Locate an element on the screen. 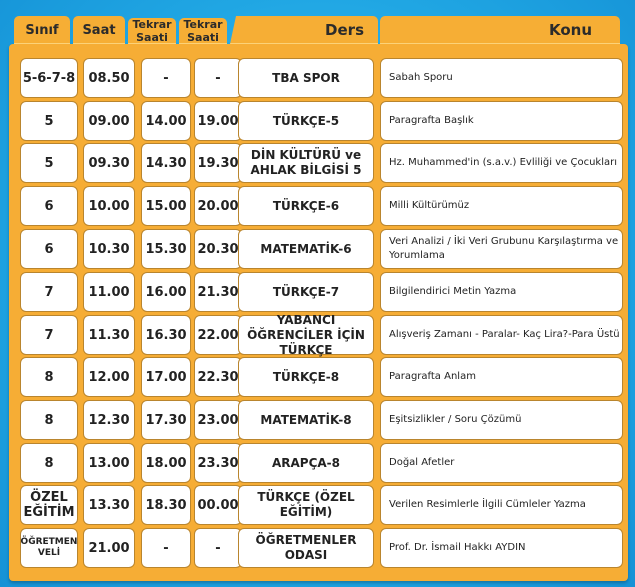 The width and height of the screenshot is (635, 587). cell-konu: Eşitsizlikler / Soru Çözümü is located at coordinates (501, 420).